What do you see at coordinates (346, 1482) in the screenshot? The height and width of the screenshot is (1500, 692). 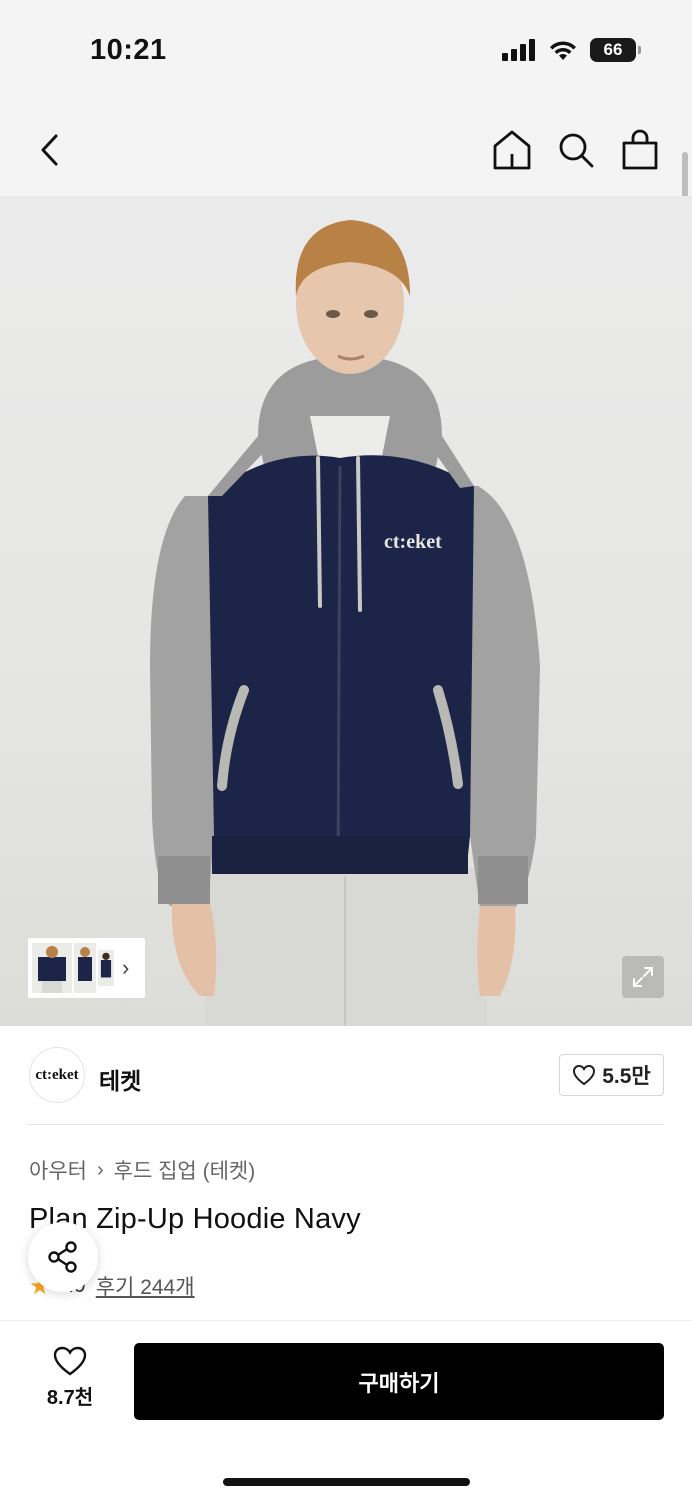 I see `home-indicator` at bounding box center [346, 1482].